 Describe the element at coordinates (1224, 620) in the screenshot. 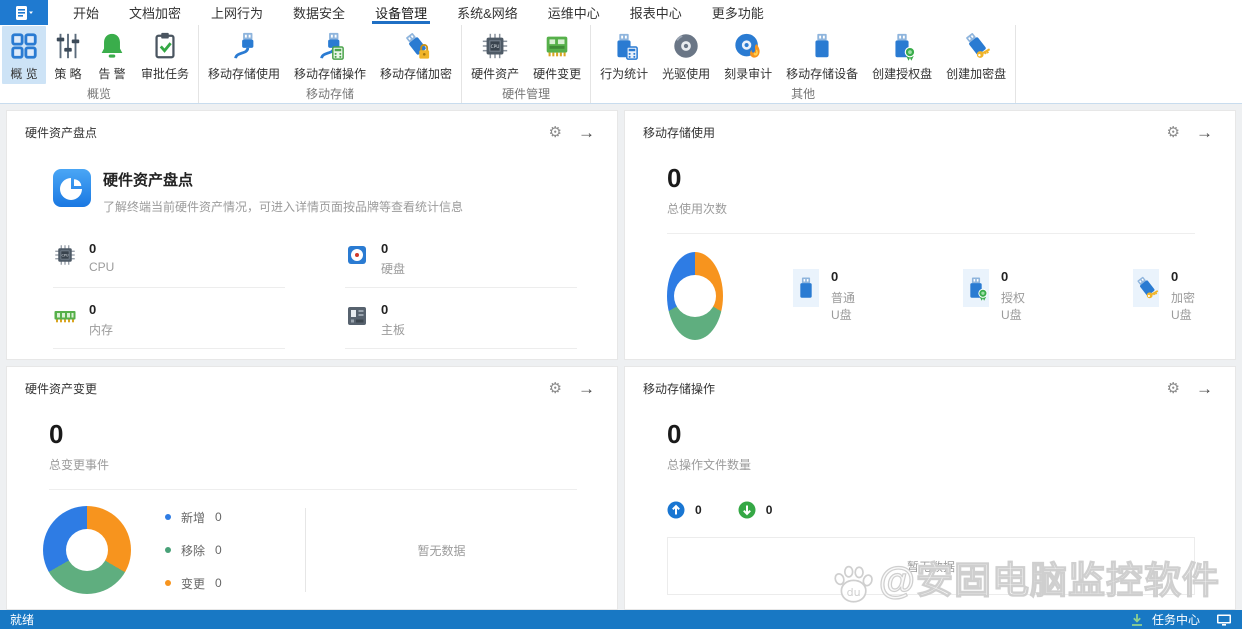

I see `monitor-icon` at that location.